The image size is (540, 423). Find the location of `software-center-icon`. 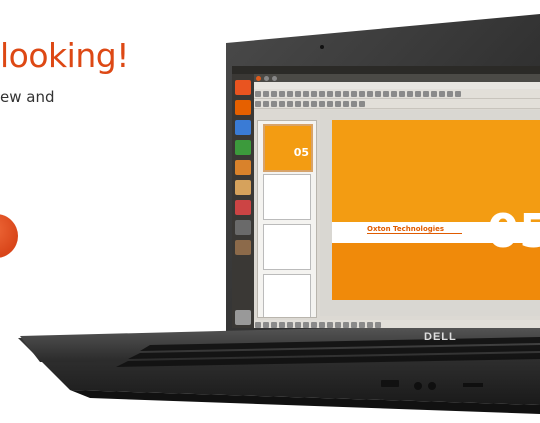

software-center-icon is located at coordinates (243, 187).